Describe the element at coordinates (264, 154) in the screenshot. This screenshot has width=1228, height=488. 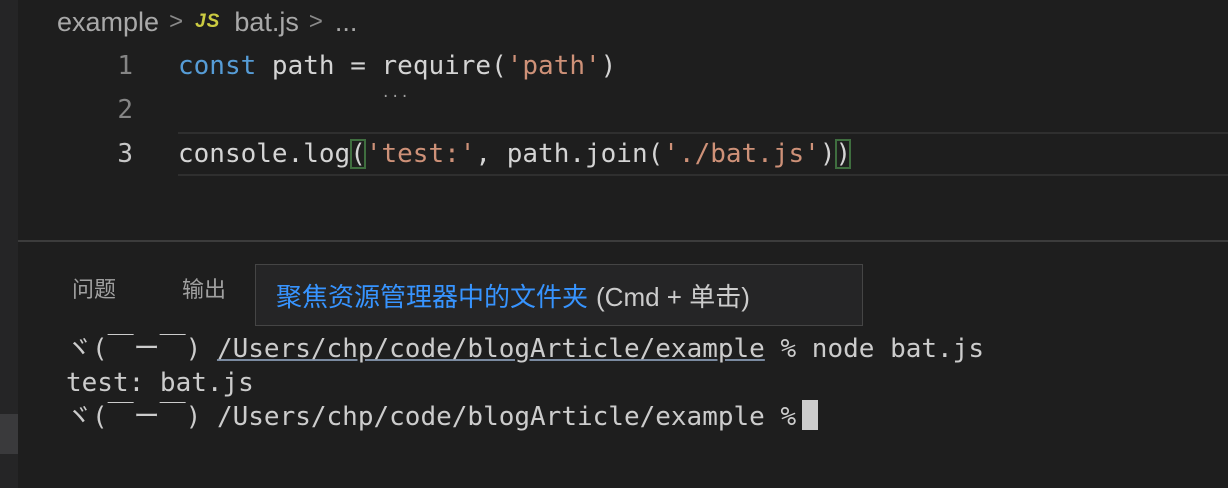
I see `identifier-token: console.log` at that location.